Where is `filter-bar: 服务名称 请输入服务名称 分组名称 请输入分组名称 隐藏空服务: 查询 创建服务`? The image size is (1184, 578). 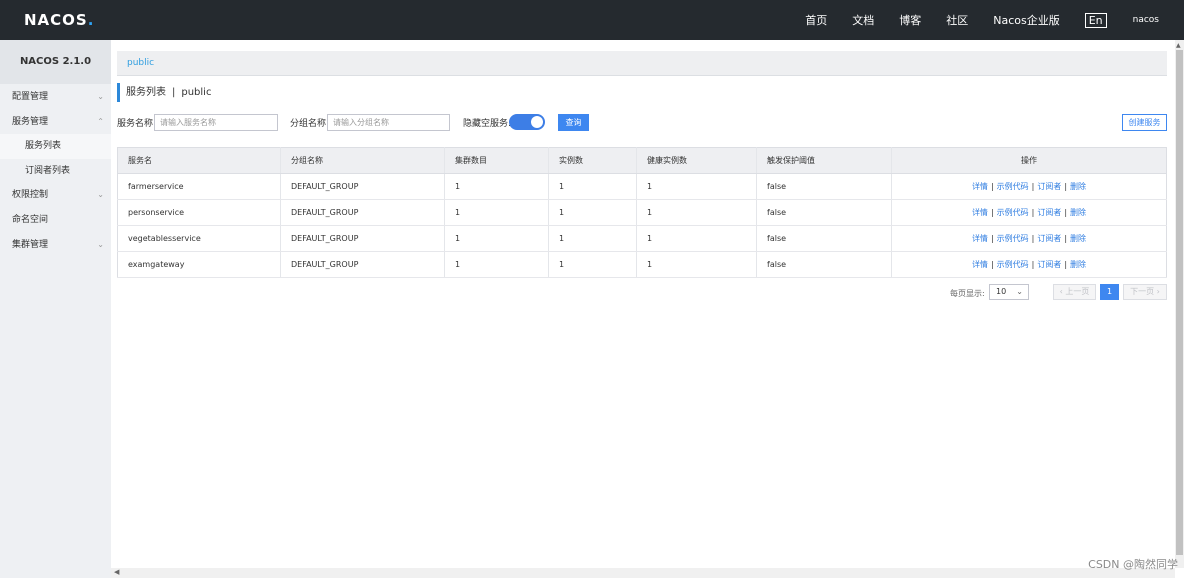 filter-bar: 服务名称 请输入服务名称 分组名称 请输入分组名称 隐藏空服务: 查询 创建服务 is located at coordinates (642, 122).